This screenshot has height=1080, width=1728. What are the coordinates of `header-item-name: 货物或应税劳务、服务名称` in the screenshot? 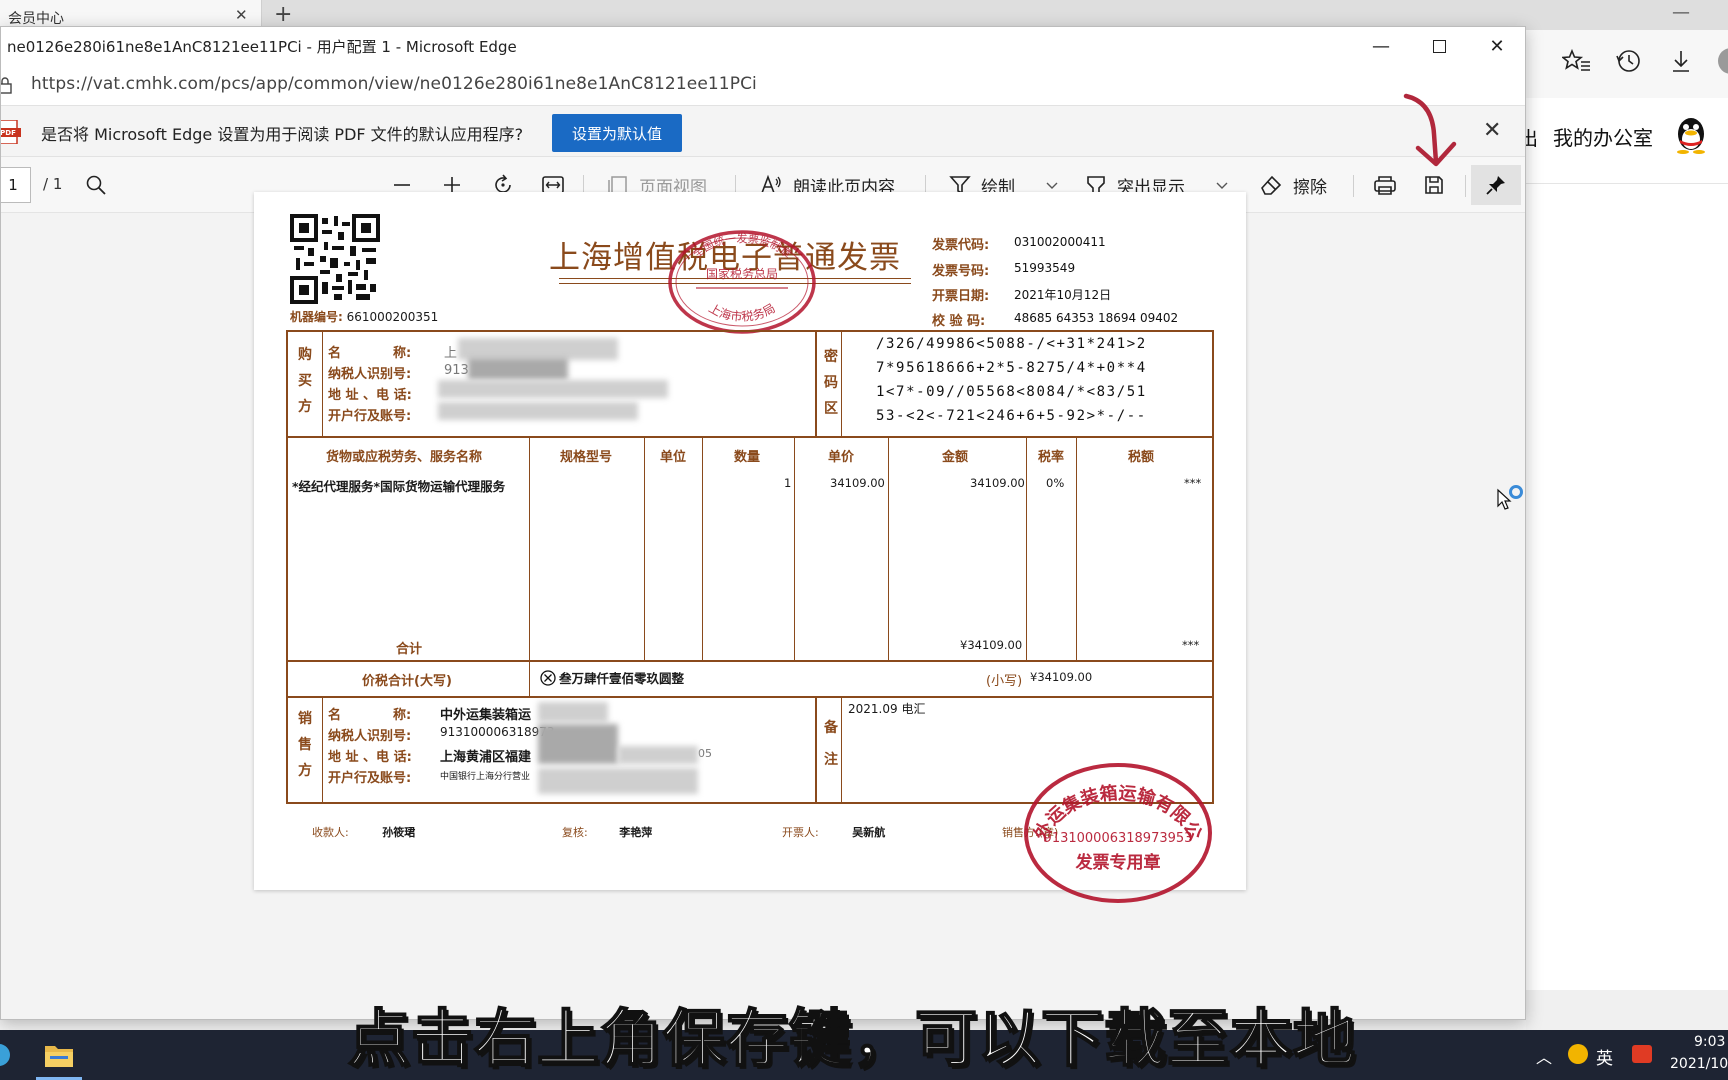 It's located at (404, 457).